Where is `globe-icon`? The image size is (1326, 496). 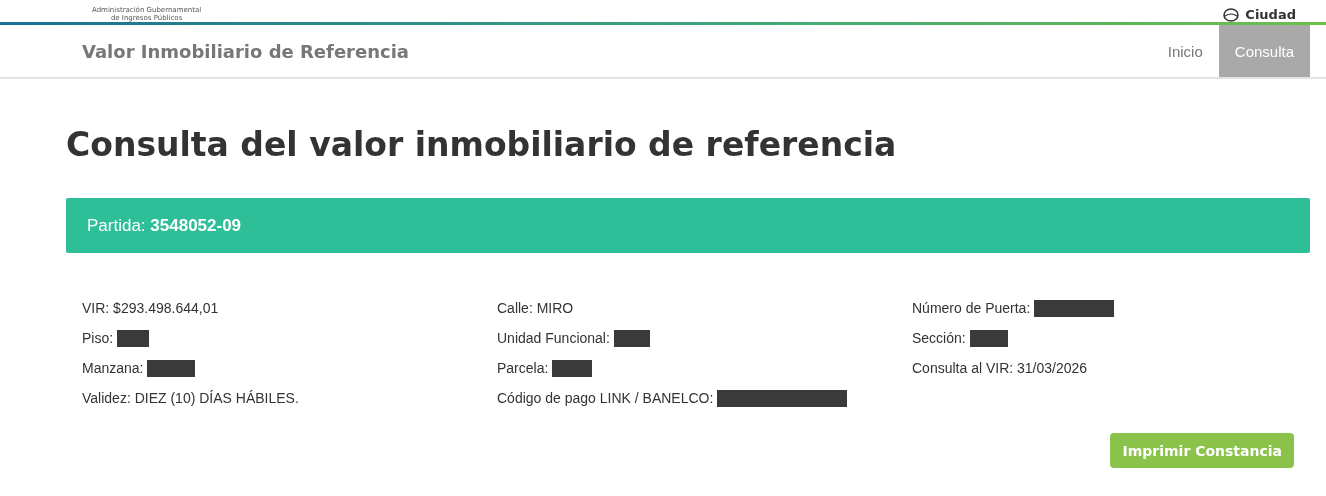
globe-icon is located at coordinates (1231, 15).